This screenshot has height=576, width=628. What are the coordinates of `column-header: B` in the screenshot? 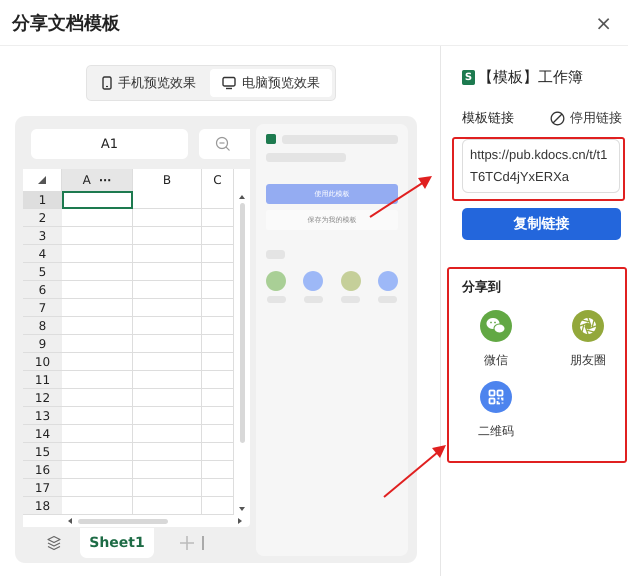 It's located at (167, 180).